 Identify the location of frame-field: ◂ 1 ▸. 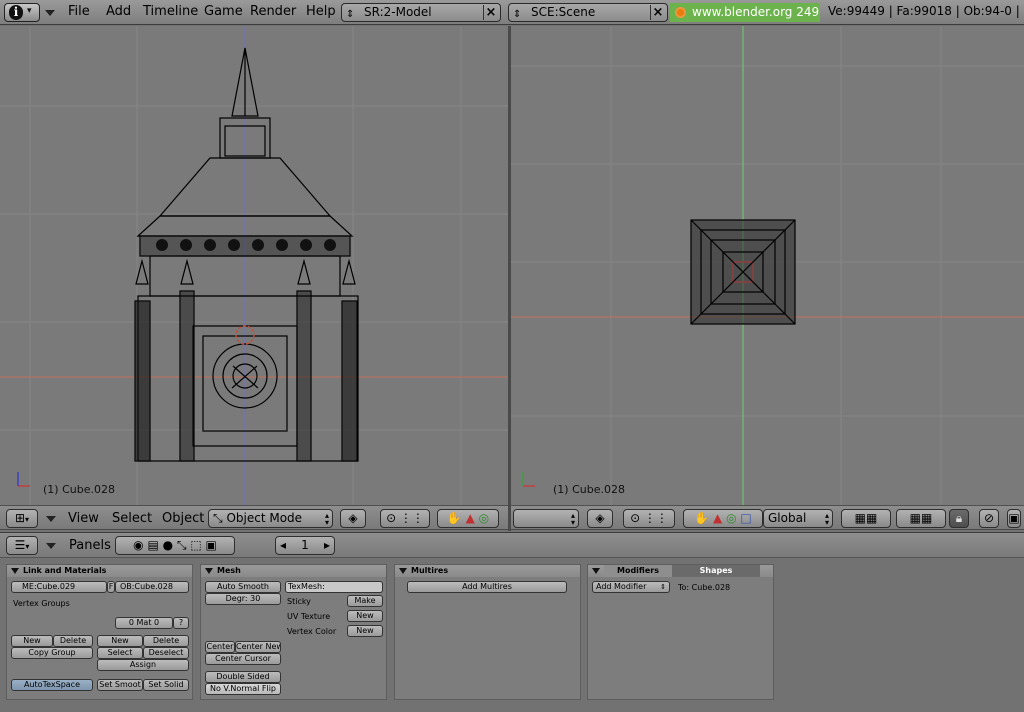
(305, 545).